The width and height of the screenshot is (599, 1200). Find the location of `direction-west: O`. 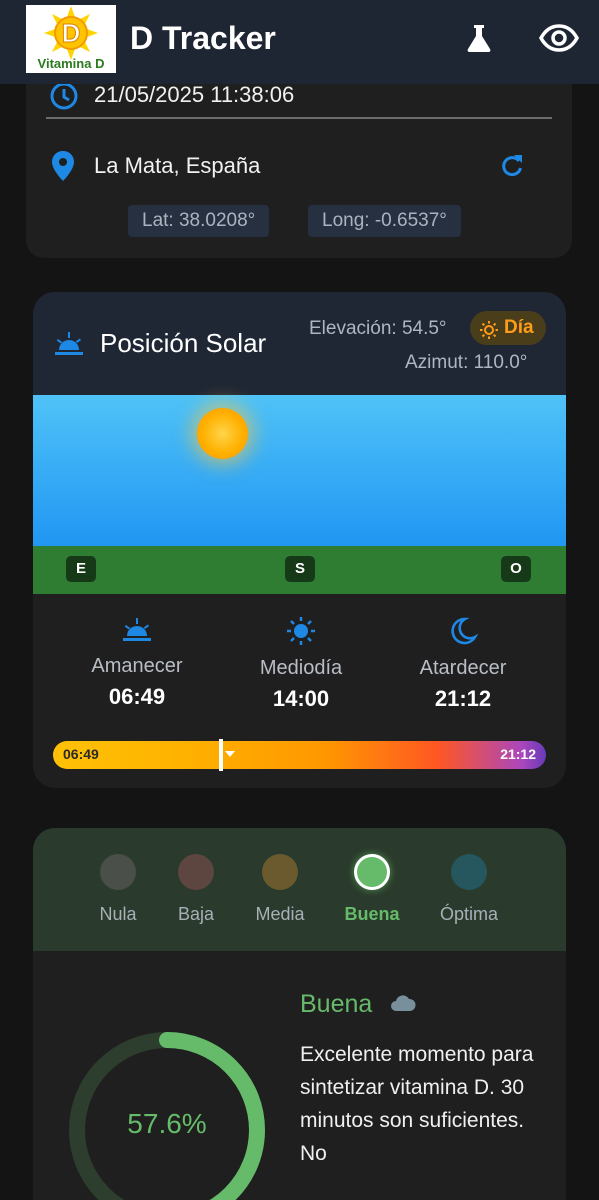

direction-west: O is located at coordinates (516, 569).